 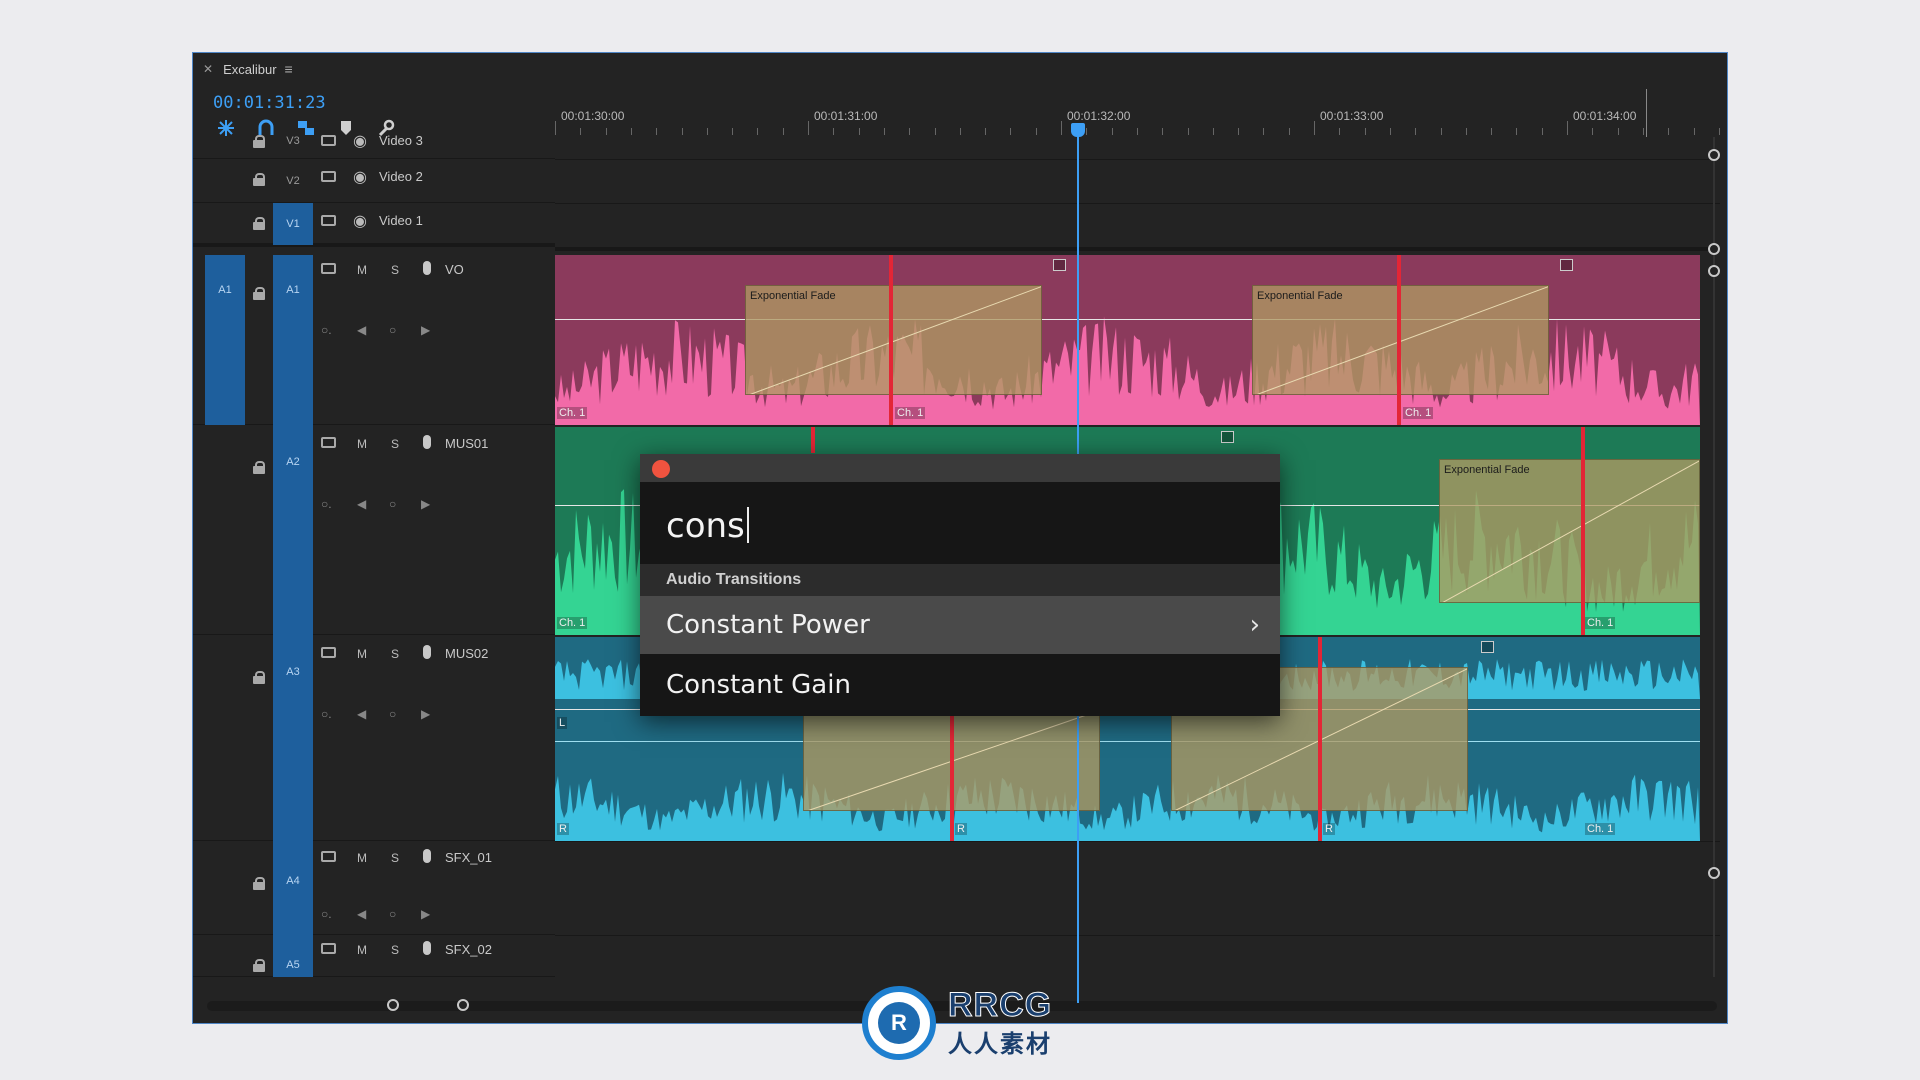 What do you see at coordinates (293, 181) in the screenshot?
I see `track-id: V2` at bounding box center [293, 181].